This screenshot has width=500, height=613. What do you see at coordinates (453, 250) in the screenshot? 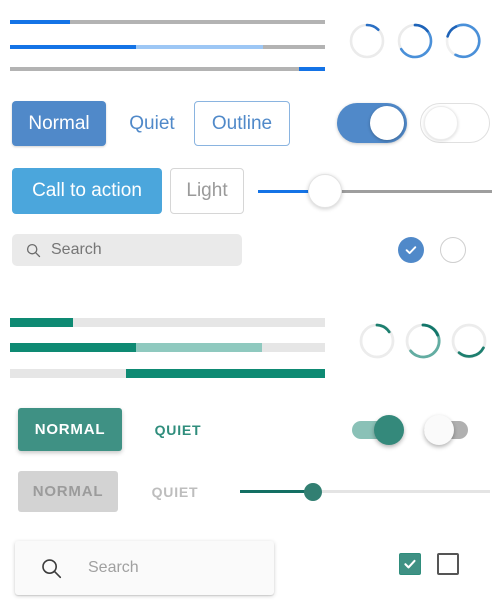
I see `circle-checkbox-unchecked` at bounding box center [453, 250].